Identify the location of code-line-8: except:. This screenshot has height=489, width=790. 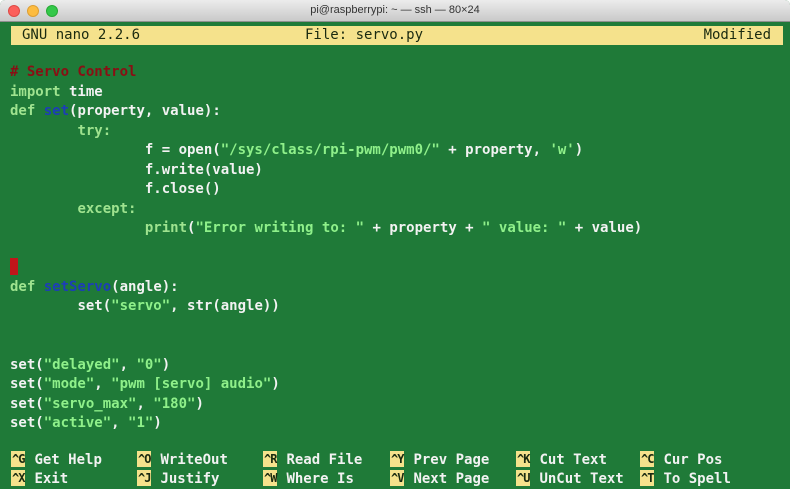
(400, 210).